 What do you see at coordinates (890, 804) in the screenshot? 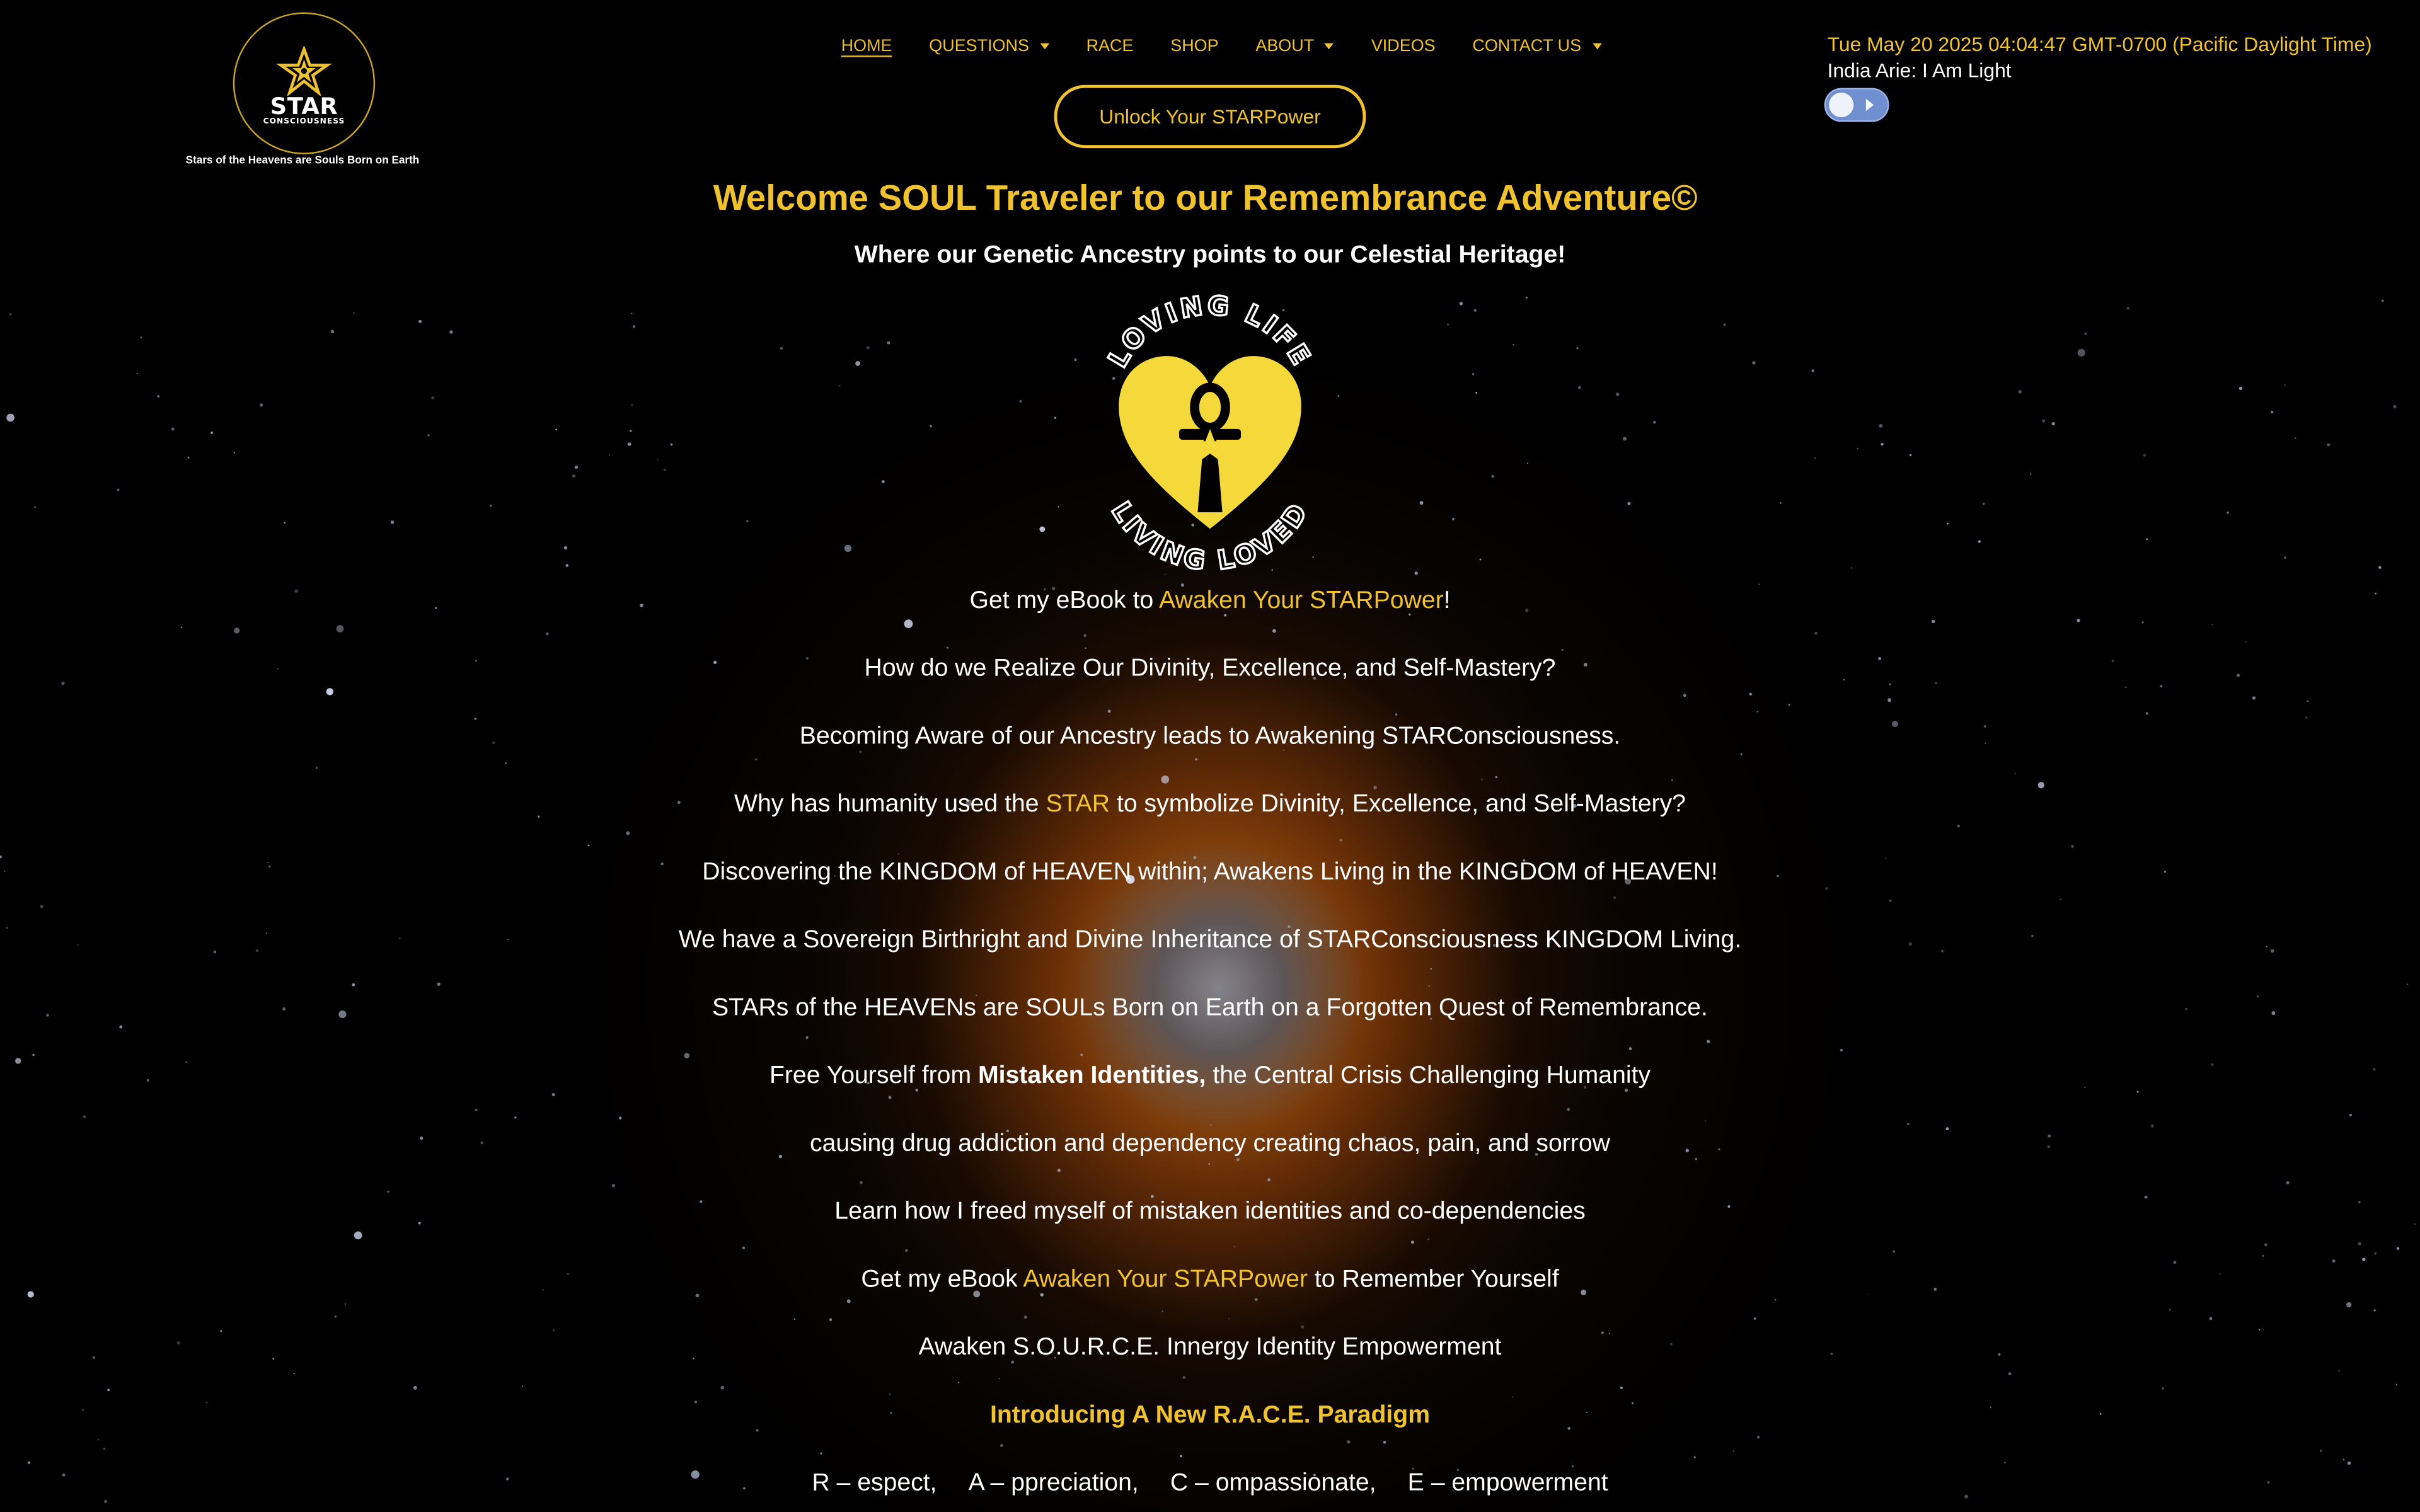
I see `text: Why has humanity used the` at bounding box center [890, 804].